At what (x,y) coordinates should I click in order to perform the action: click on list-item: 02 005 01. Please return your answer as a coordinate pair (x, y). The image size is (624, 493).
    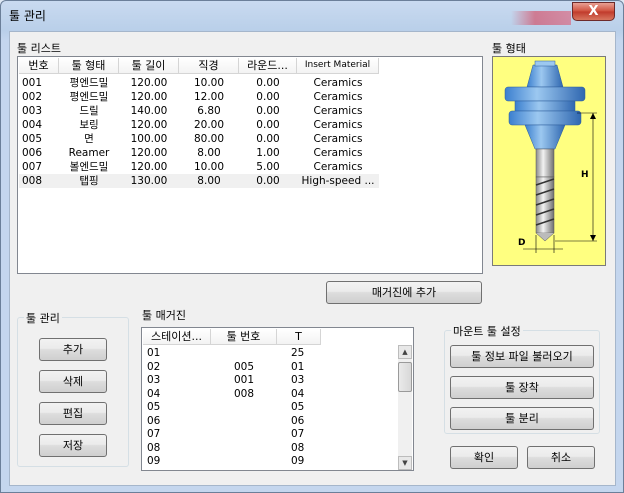
    Looking at the image, I should click on (270, 367).